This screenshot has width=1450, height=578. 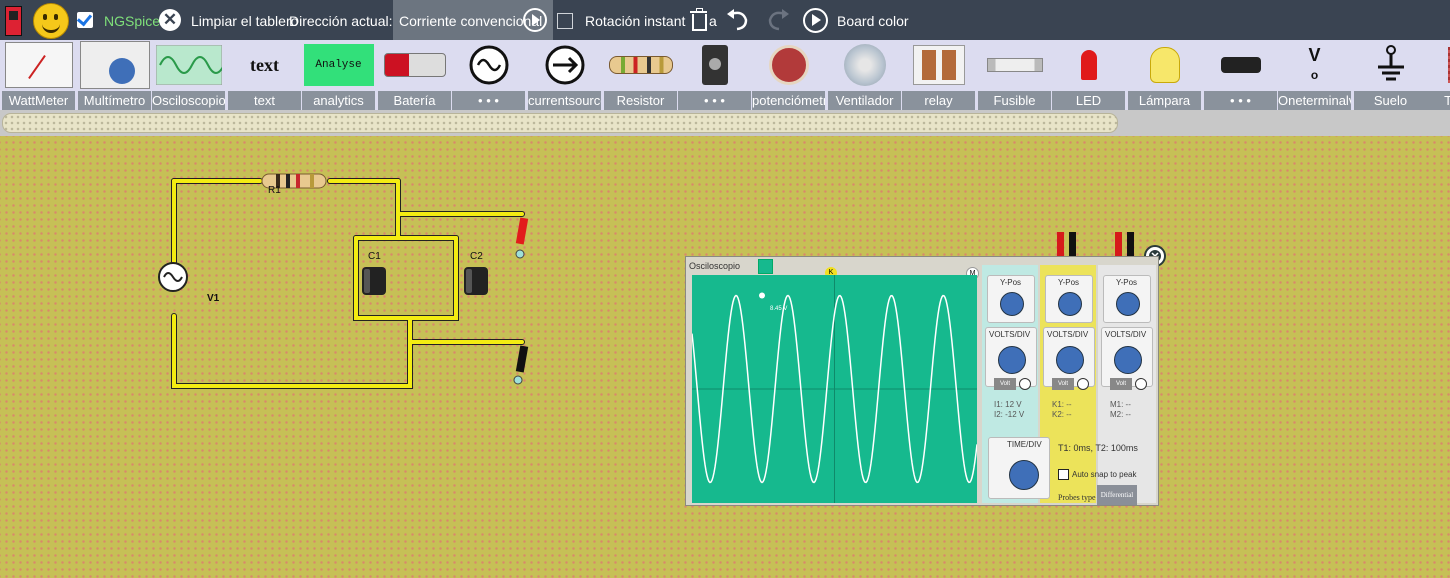 What do you see at coordinates (565, 21) in the screenshot?
I see `rotation-checkbox` at bounding box center [565, 21].